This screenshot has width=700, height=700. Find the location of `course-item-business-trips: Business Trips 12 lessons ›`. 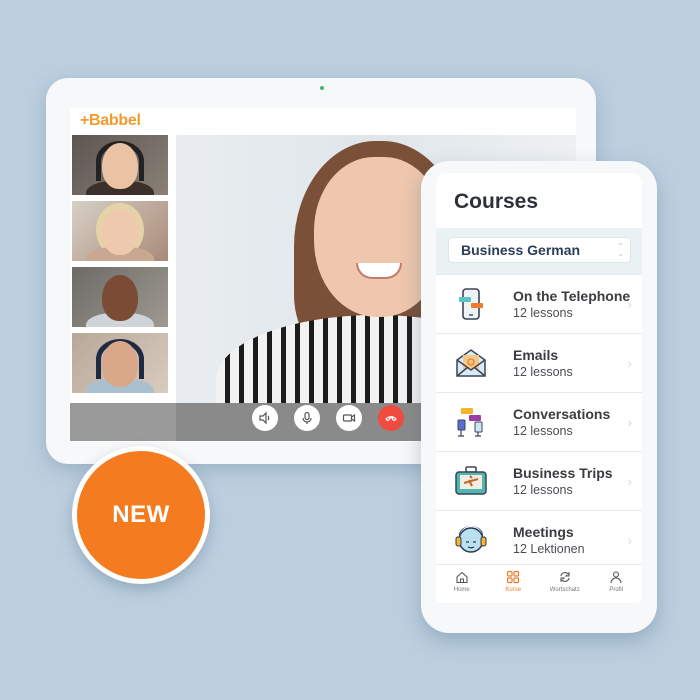

course-item-business-trips: Business Trips 12 lessons › is located at coordinates (539, 480).